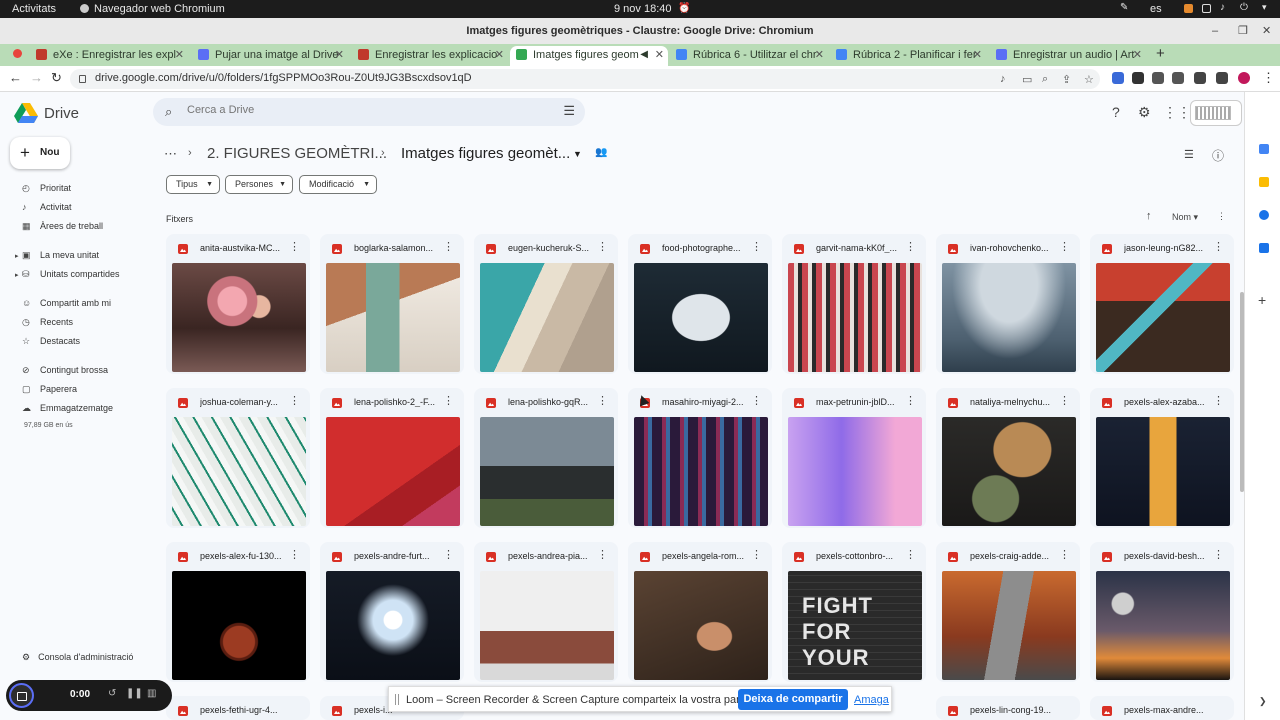 The image size is (1280, 720). I want to click on file-card: pexels-david-besh... ⋮, so click(1162, 612).